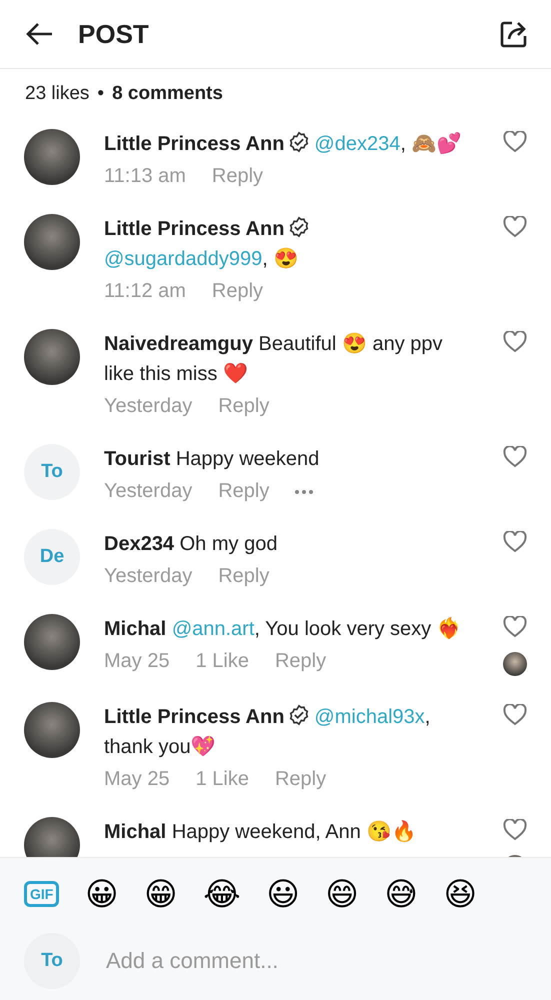  I want to click on comments-count: 8 comments, so click(167, 94).